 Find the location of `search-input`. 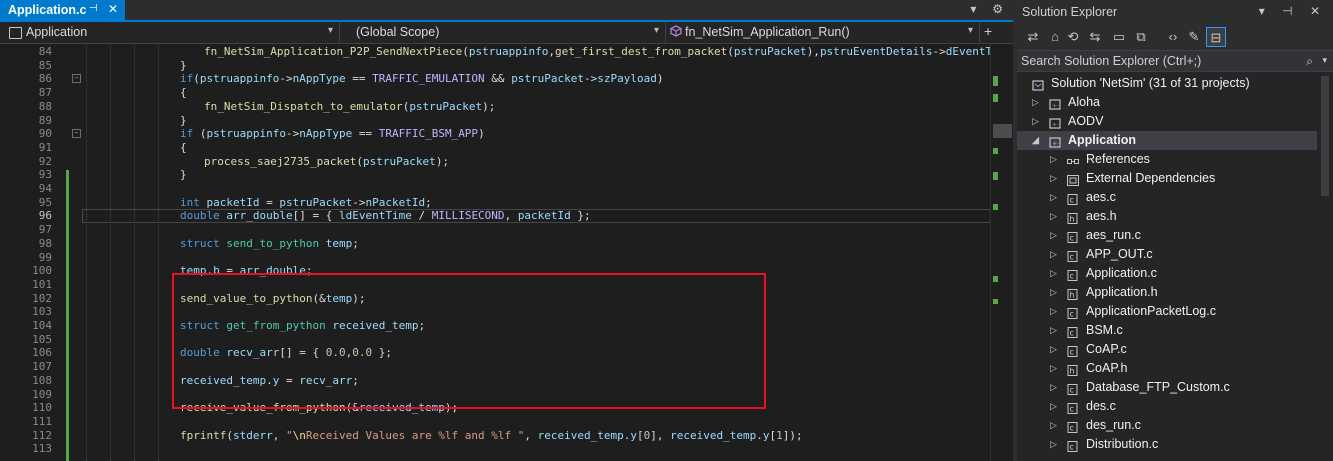

search-input is located at coordinates (1156, 61).